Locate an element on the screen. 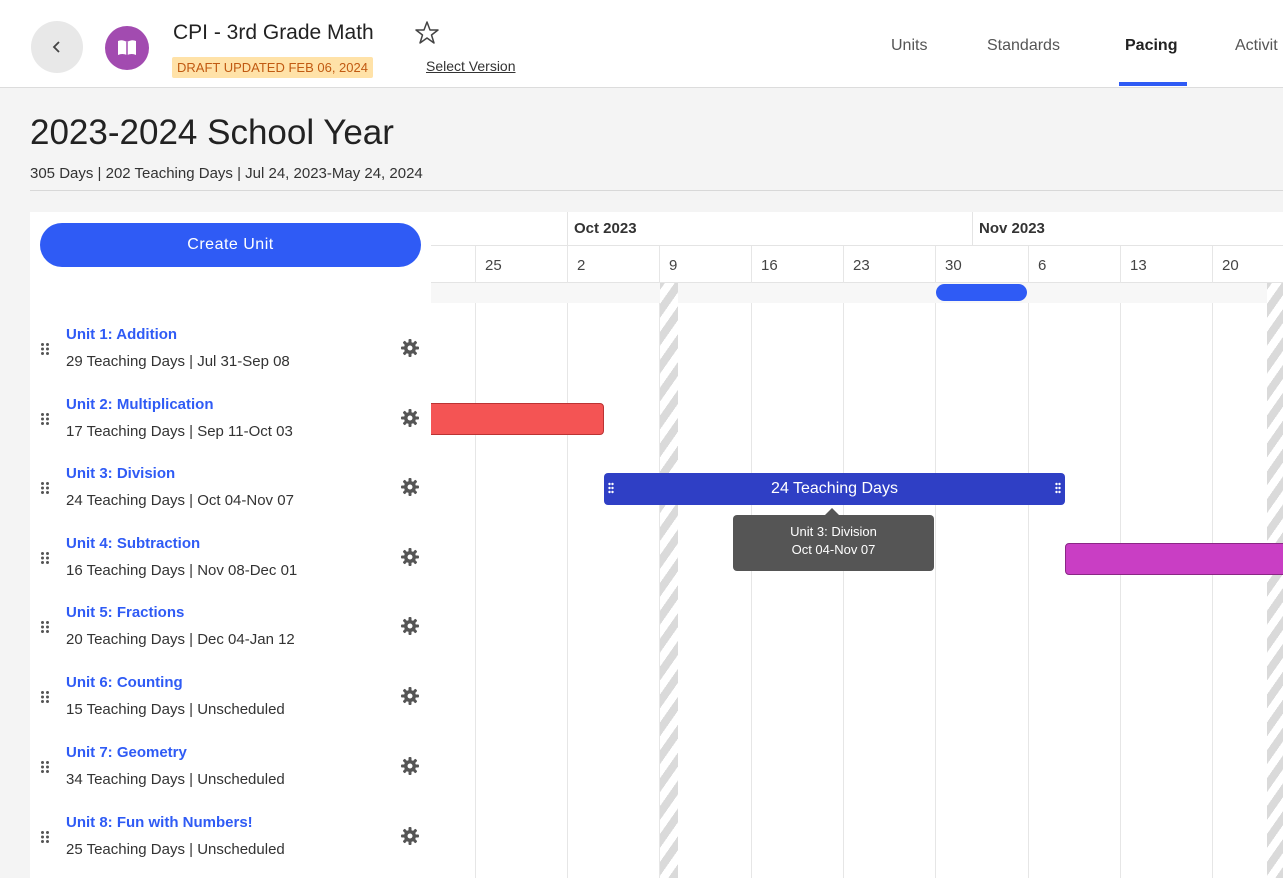 The height and width of the screenshot is (878, 1283). unit-meta: 34 Teaching Days | Unscheduled is located at coordinates (175, 779).